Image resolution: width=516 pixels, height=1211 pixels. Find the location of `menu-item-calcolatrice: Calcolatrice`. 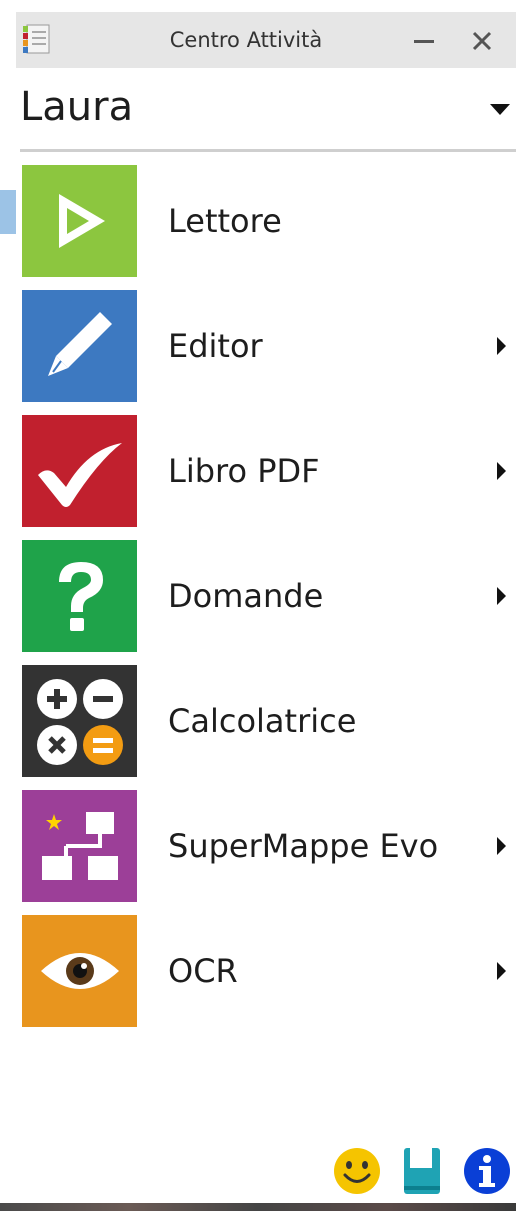

menu-item-calcolatrice: Calcolatrice is located at coordinates (258, 721).